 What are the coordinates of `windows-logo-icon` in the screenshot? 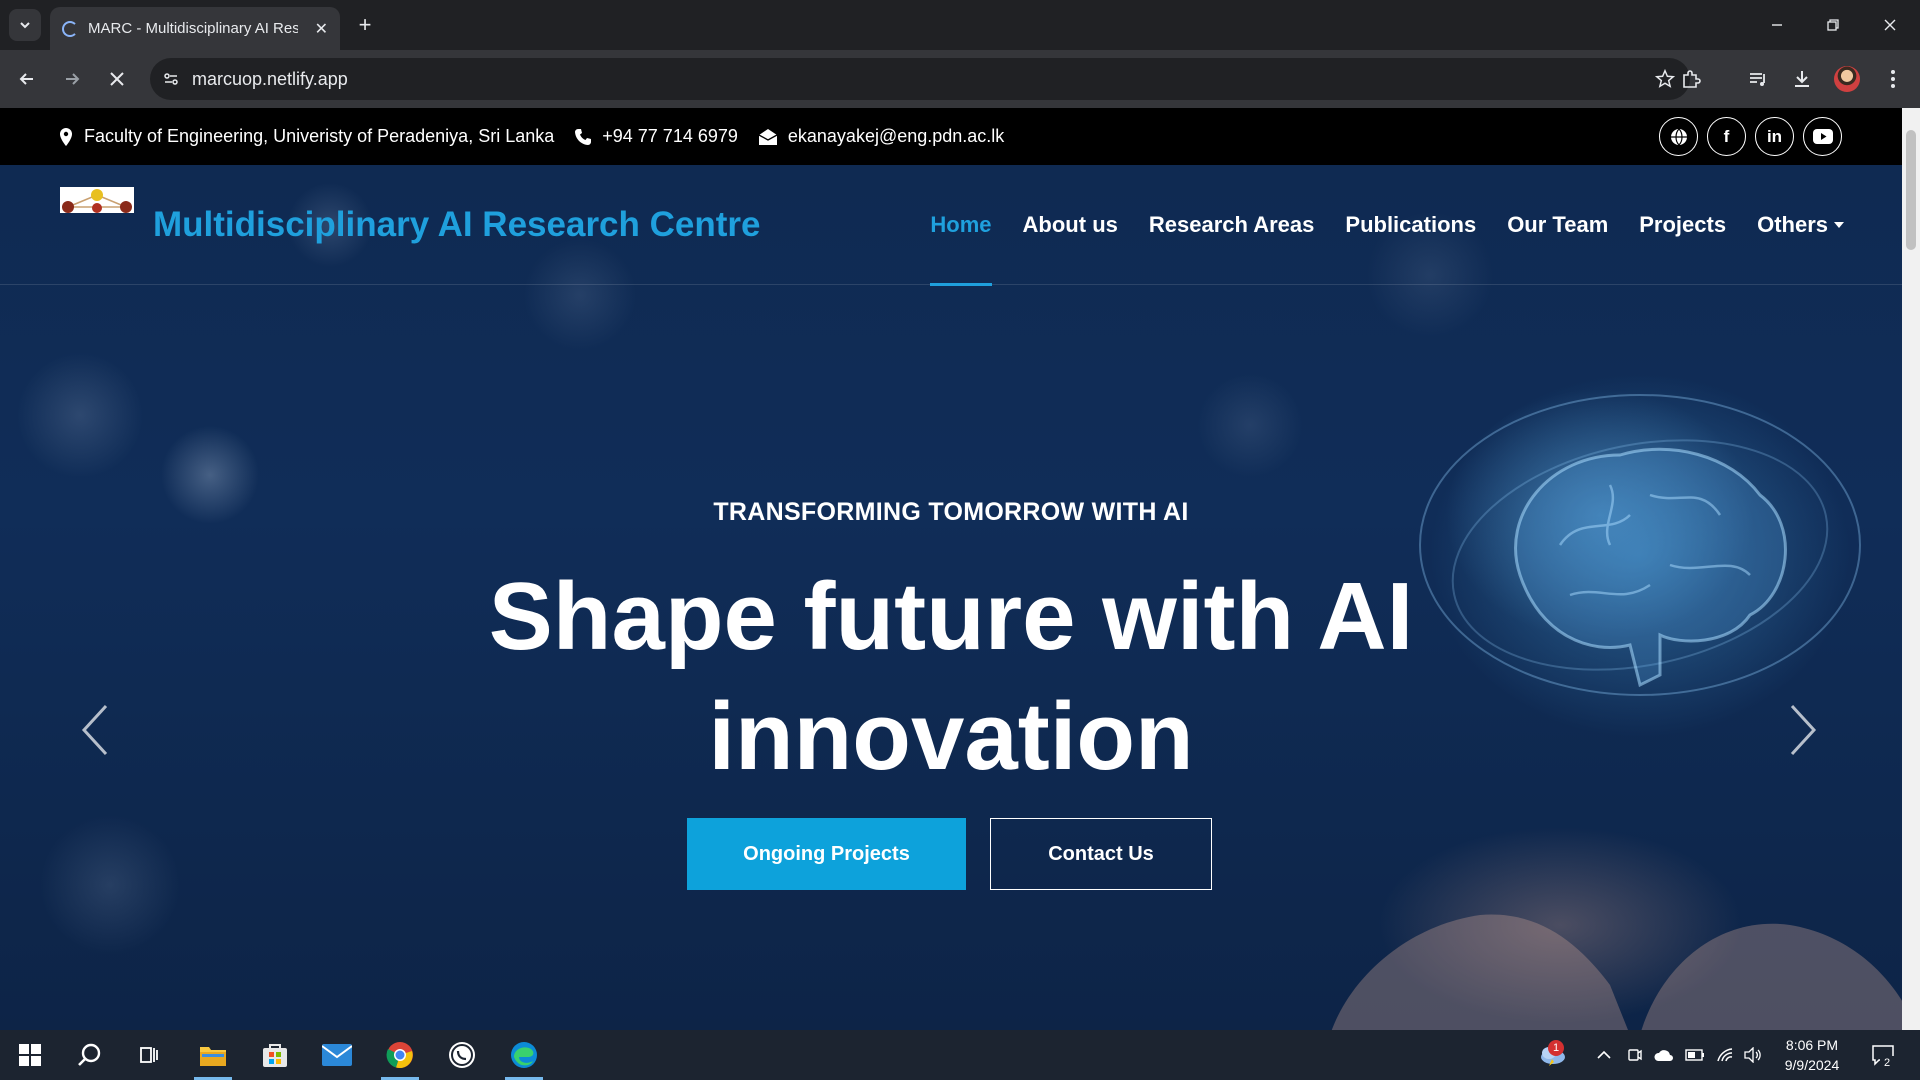 It's located at (30, 1055).